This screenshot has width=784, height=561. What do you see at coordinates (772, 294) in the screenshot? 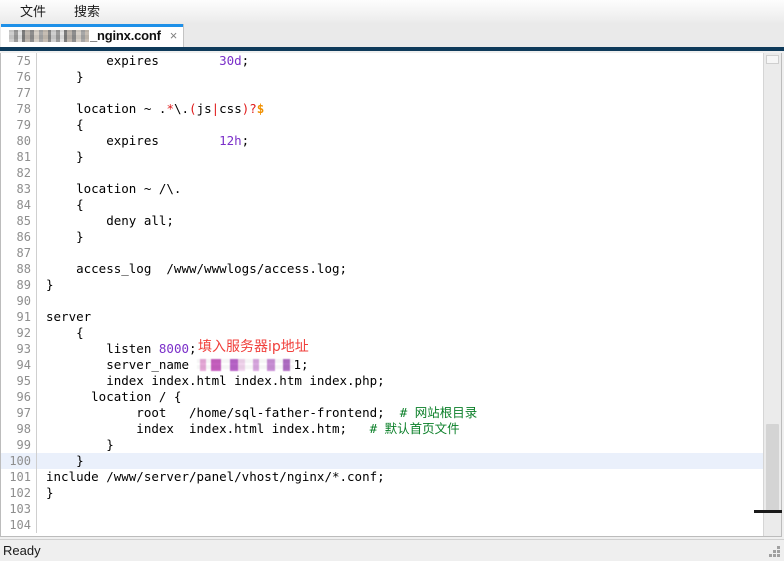
I see `vertical-scrollbar` at bounding box center [772, 294].